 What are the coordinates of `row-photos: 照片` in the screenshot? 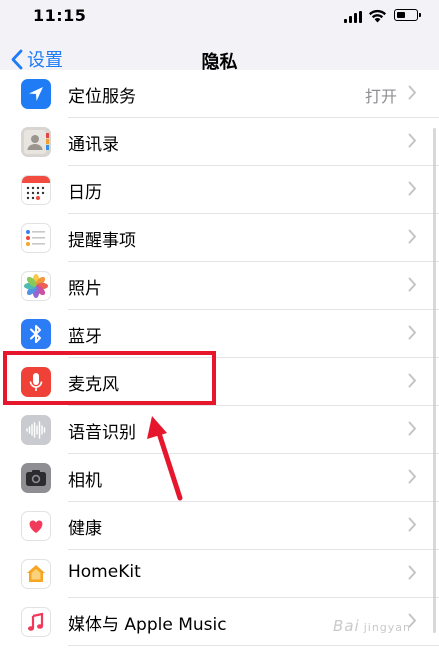 It's located at (219, 286).